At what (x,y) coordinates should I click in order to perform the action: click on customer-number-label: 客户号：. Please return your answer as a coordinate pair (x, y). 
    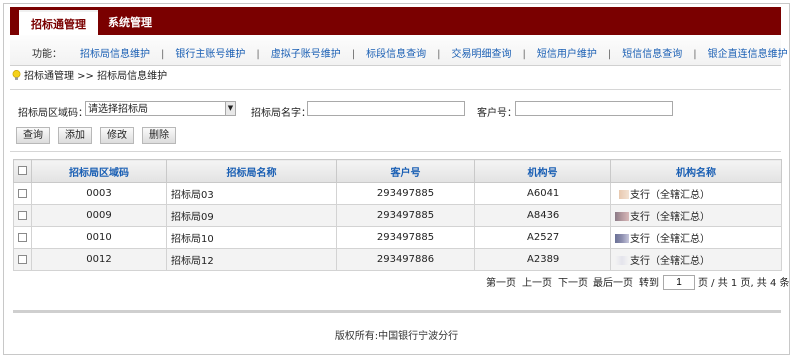
    Looking at the image, I should click on (497, 113).